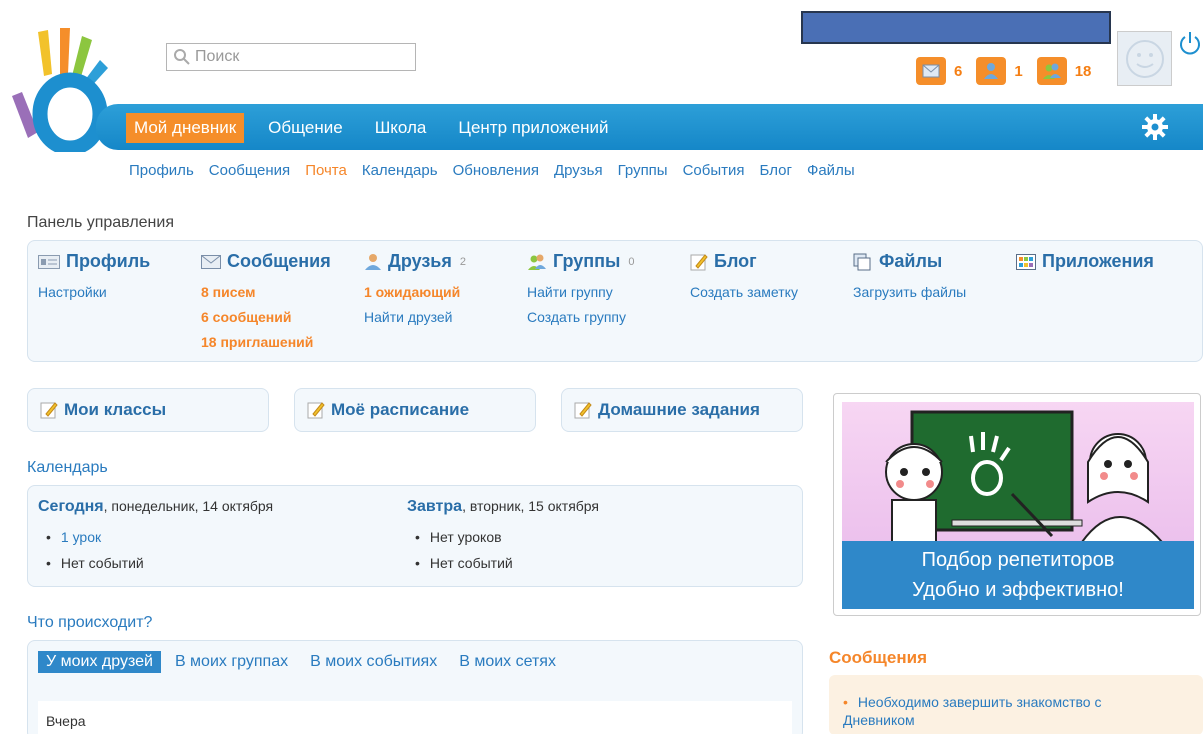 The image size is (1203, 734). I want to click on invitations-counter: 18, so click(1064, 71).